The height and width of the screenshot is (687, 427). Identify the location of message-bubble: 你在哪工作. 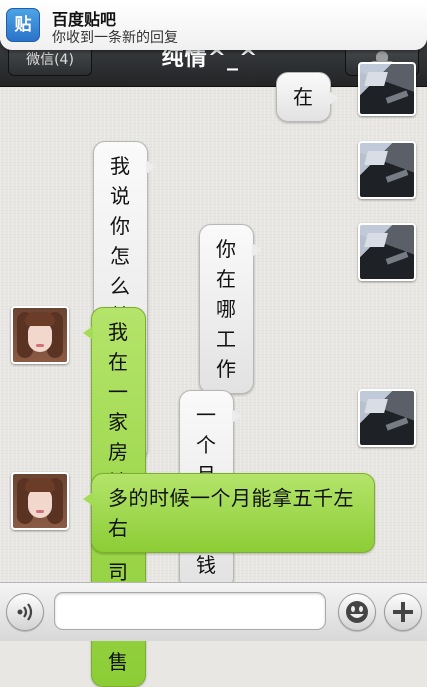
(230, 309).